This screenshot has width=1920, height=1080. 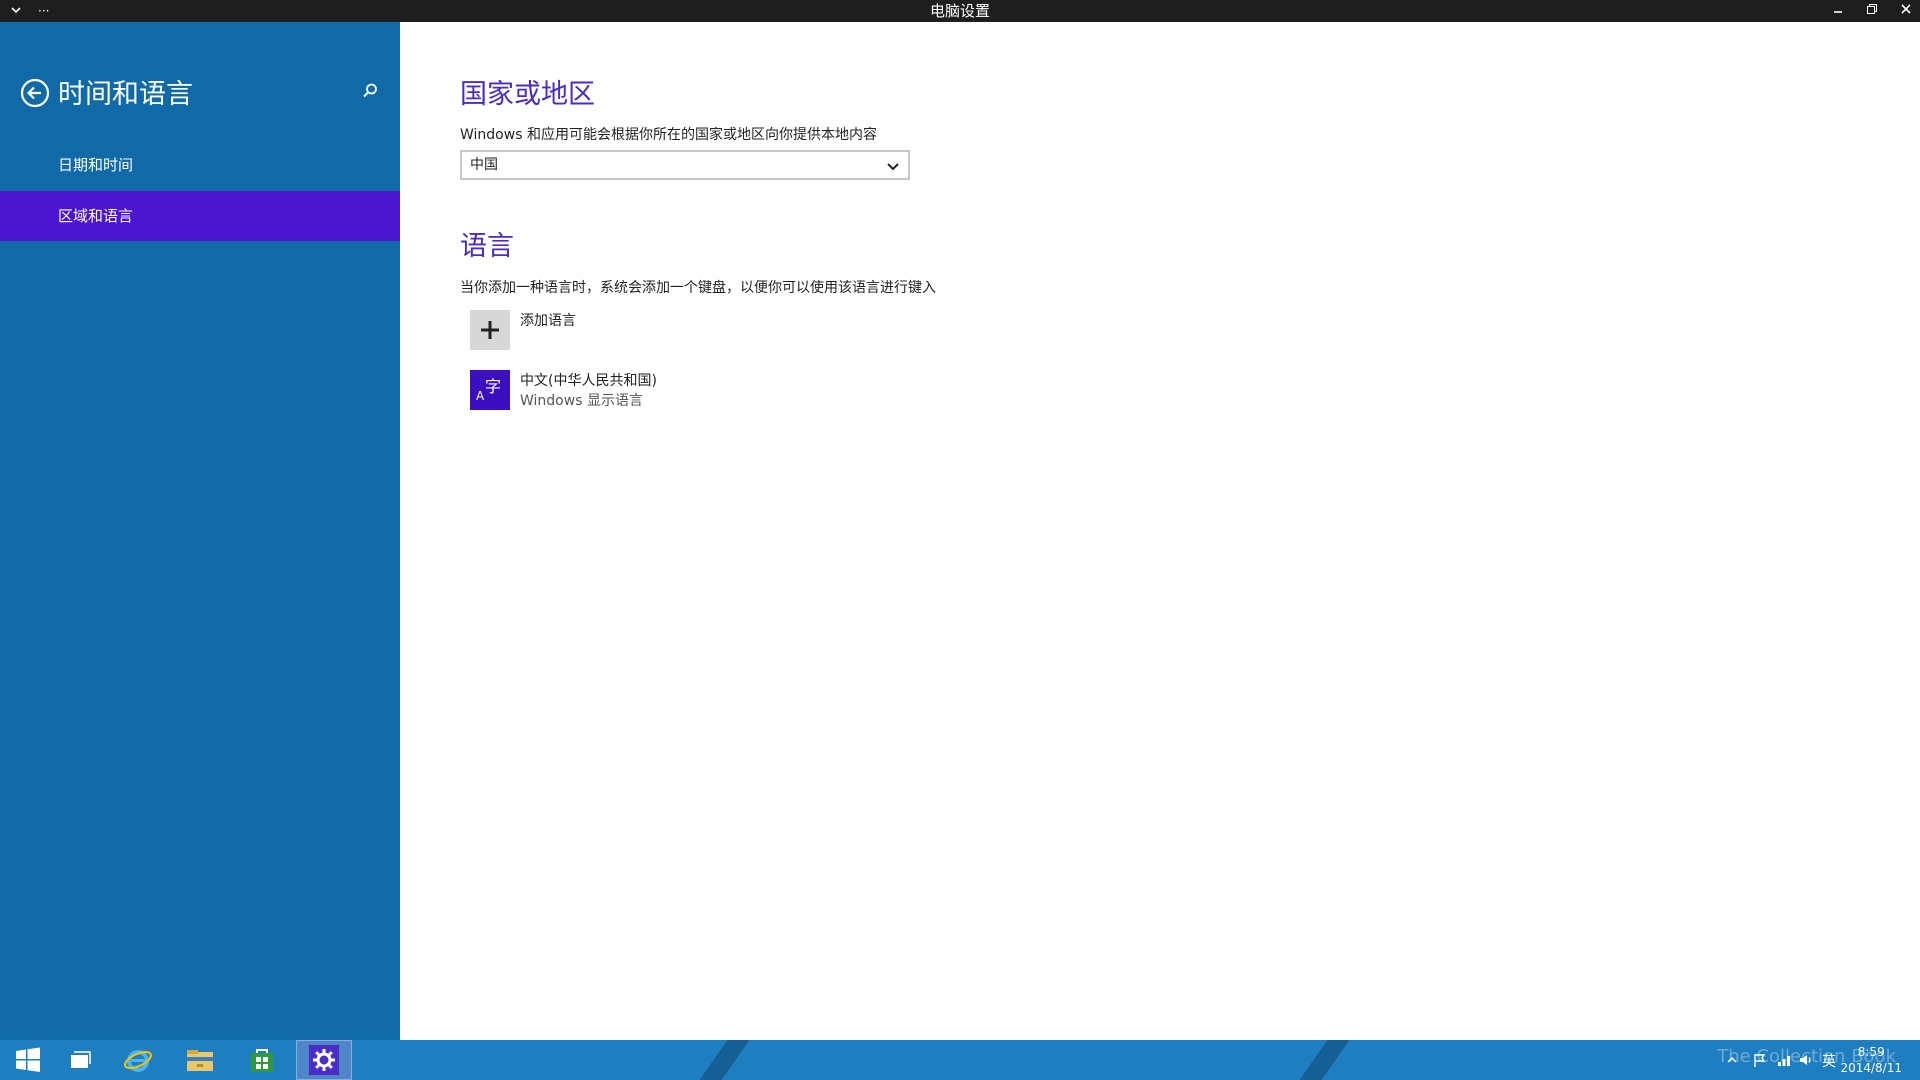 I want to click on system-tray: The Collection Book 英 8:59 2014/8/11, so click(x=1710, y=1060).